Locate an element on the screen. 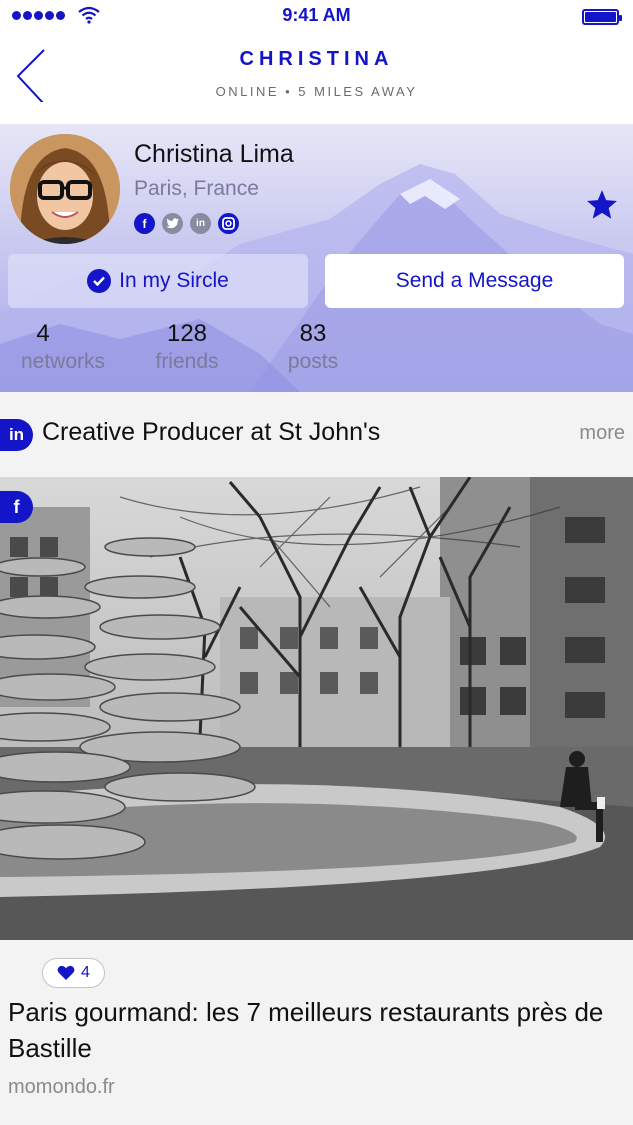 This screenshot has height=1125, width=633. social-links: f in is located at coordinates (186, 223).